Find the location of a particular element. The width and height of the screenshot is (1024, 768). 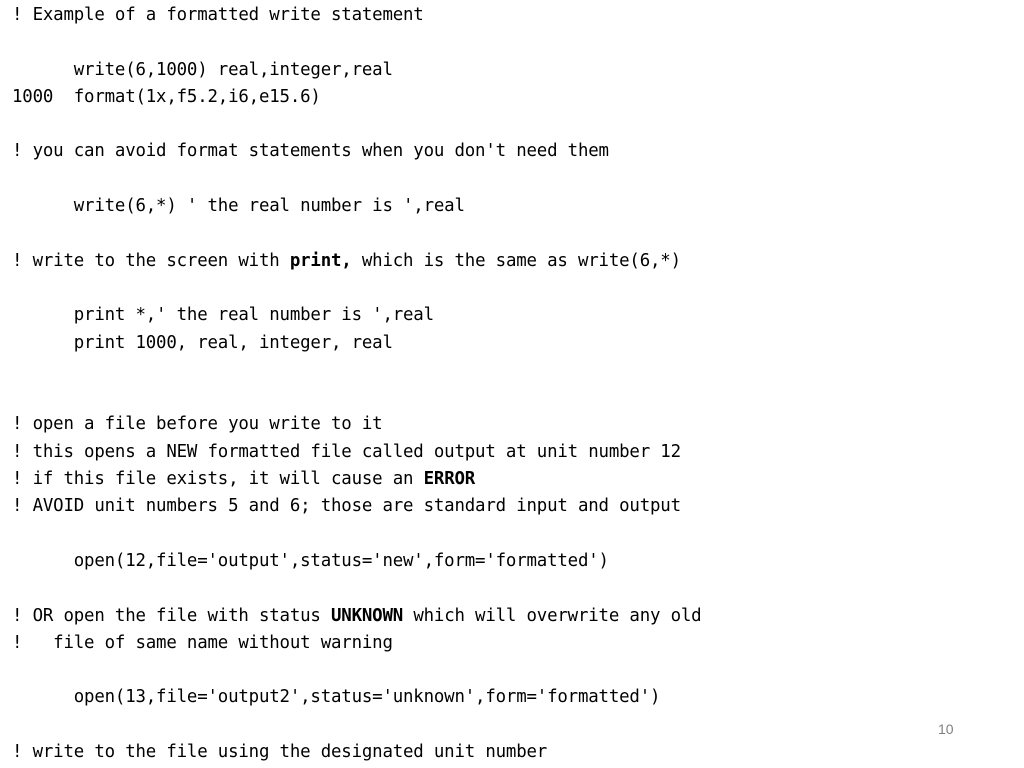

code-line: write(6,*) ' the real number is ',real is located at coordinates (512, 206).